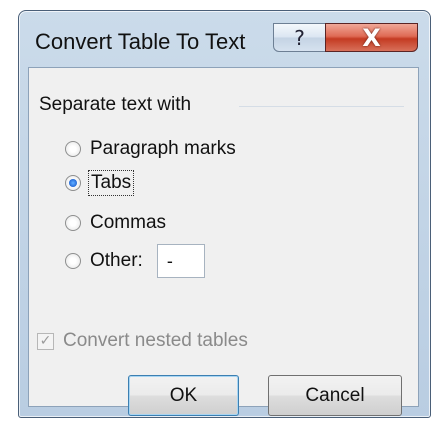 The image size is (442, 423). Describe the element at coordinates (183, 395) in the screenshot. I see `ok-button: OK` at that location.